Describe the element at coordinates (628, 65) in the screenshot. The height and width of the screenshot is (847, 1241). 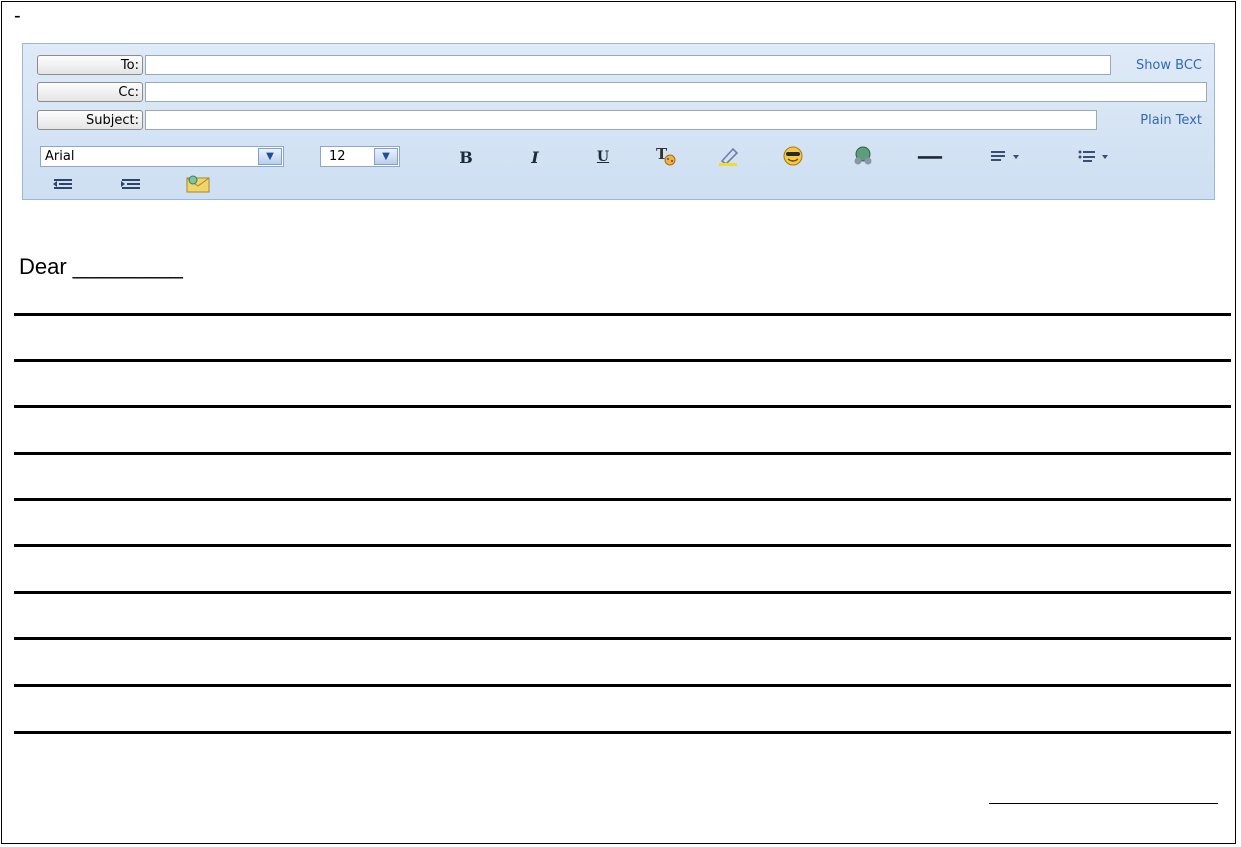
I see `to-field` at that location.